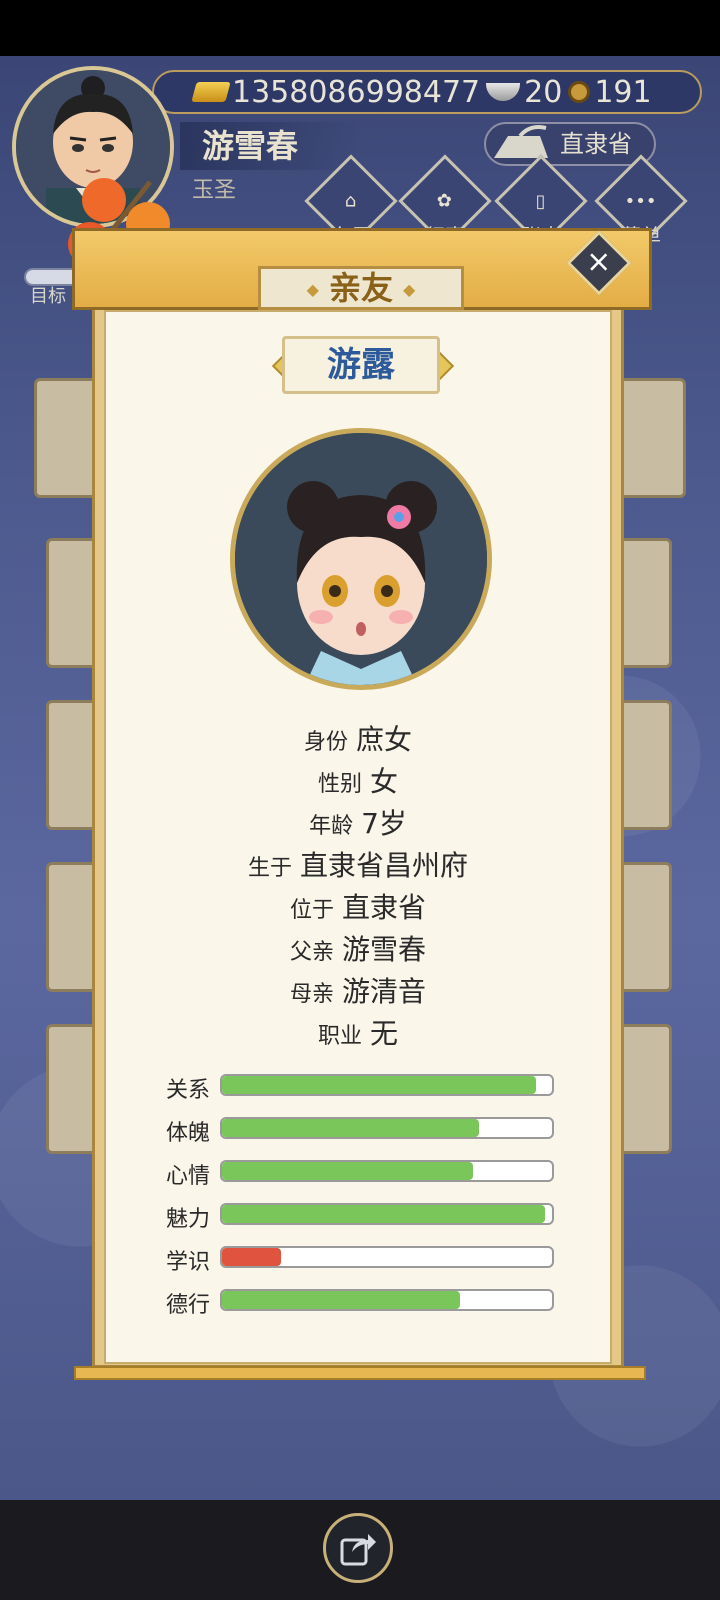 Image resolution: width=720 pixels, height=1600 pixels. What do you see at coordinates (543, 92) in the screenshot?
I see `silver-amount: 20` at bounding box center [543, 92].